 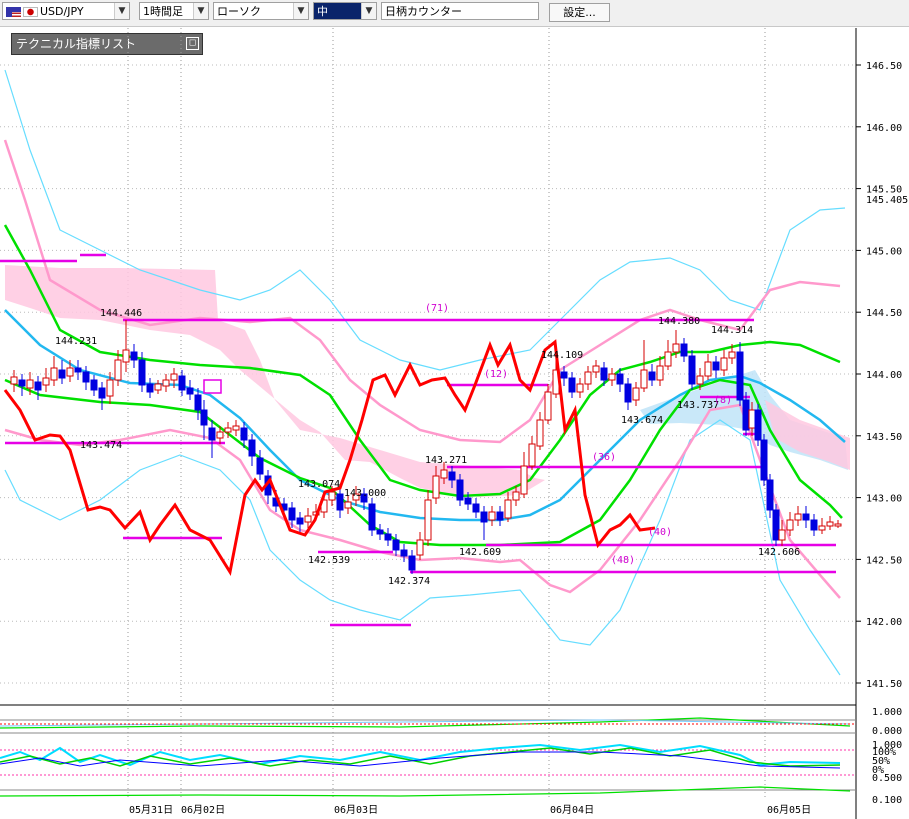 What do you see at coordinates (679, 321) in the screenshot?
I see `price-label: 144.380` at bounding box center [679, 321].